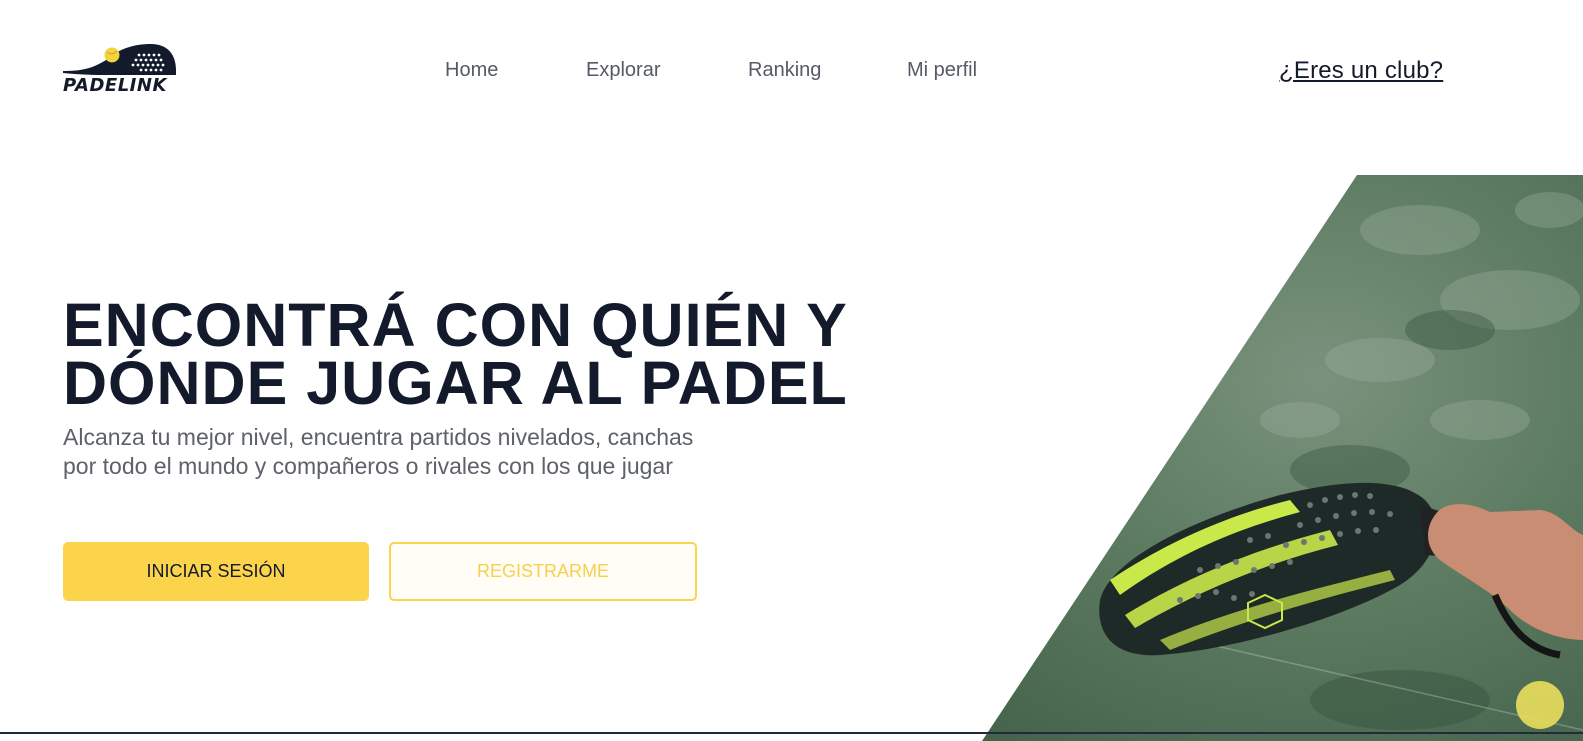 Image resolution: width=1583 pixels, height=741 pixels. What do you see at coordinates (119, 59) in the screenshot?
I see `racket-logo-icon` at bounding box center [119, 59].